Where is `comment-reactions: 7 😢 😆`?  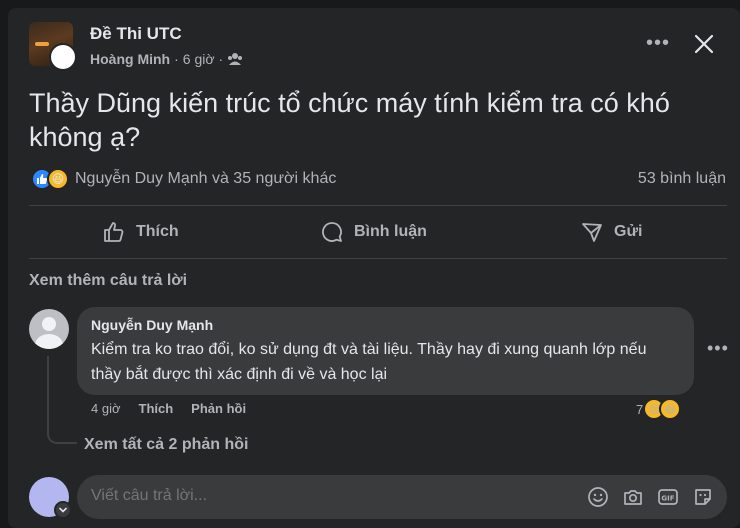
comment-reactions: 7 😢 😆 is located at coordinates (659, 409).